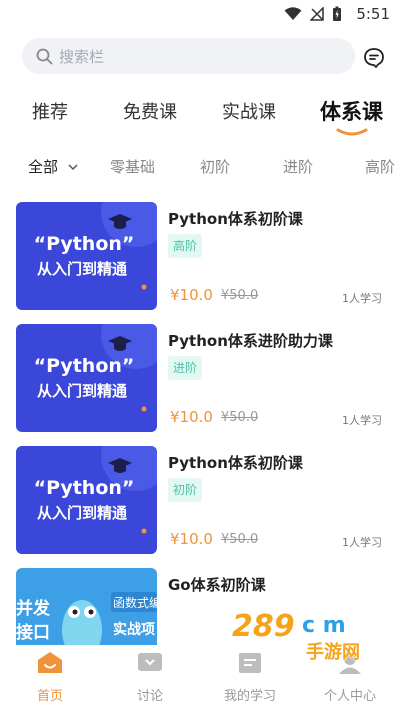 The width and height of the screenshot is (400, 711). Describe the element at coordinates (44, 56) in the screenshot. I see `search-icon` at that location.